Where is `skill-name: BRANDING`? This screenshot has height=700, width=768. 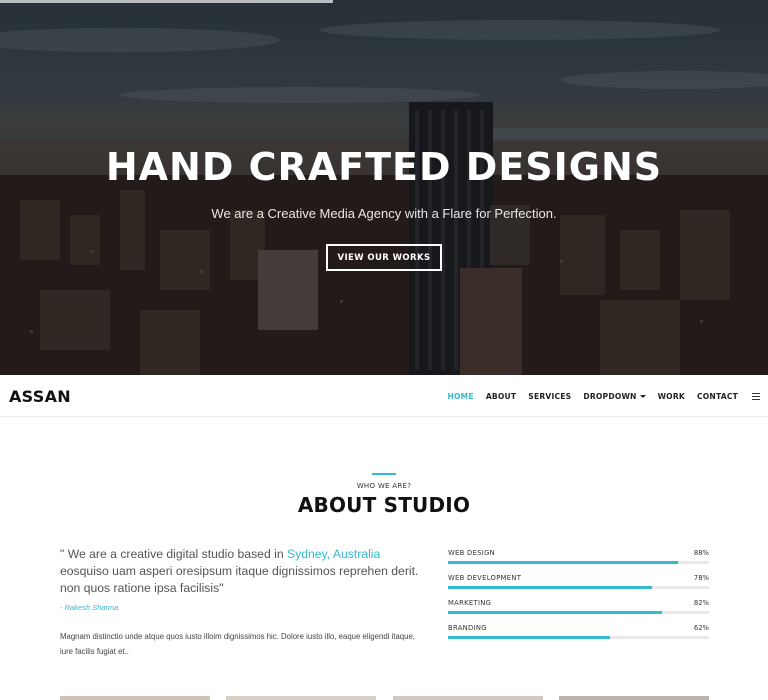 skill-name: BRANDING is located at coordinates (467, 628).